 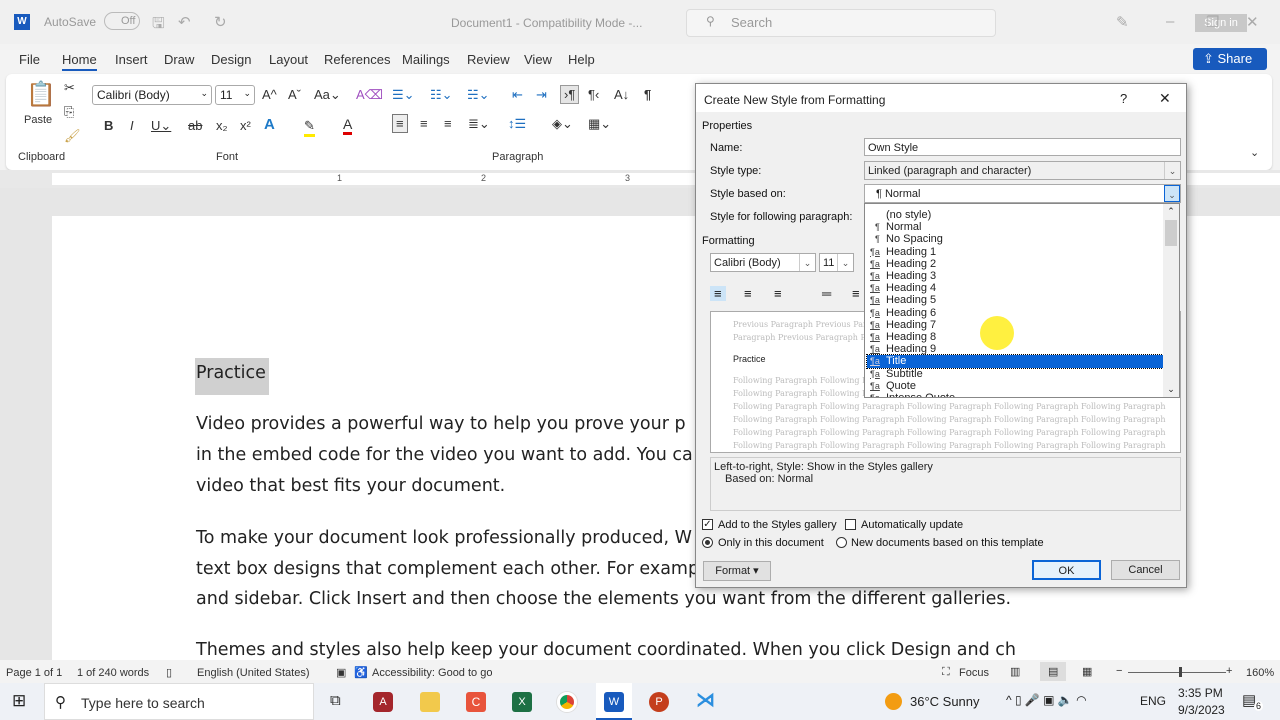 What do you see at coordinates (69, 88) in the screenshot?
I see `cut-icon: ✂` at bounding box center [69, 88].